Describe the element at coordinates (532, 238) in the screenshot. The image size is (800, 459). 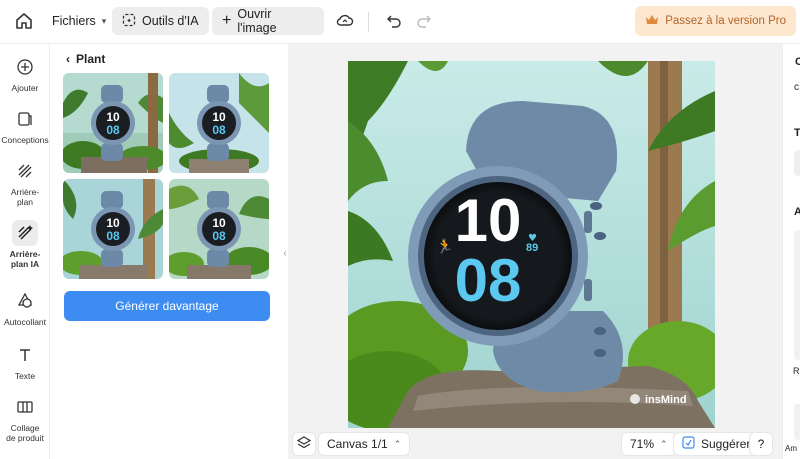
I see `heart-icon: ♥` at that location.